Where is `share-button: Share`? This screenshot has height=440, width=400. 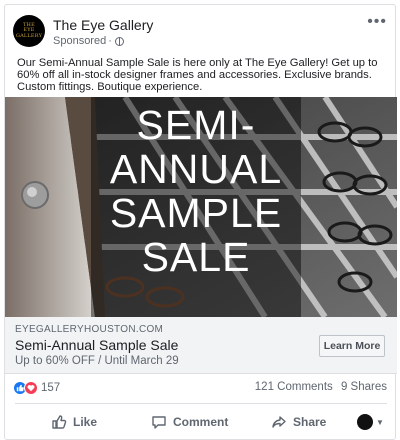 share-button: Share is located at coordinates (298, 422).